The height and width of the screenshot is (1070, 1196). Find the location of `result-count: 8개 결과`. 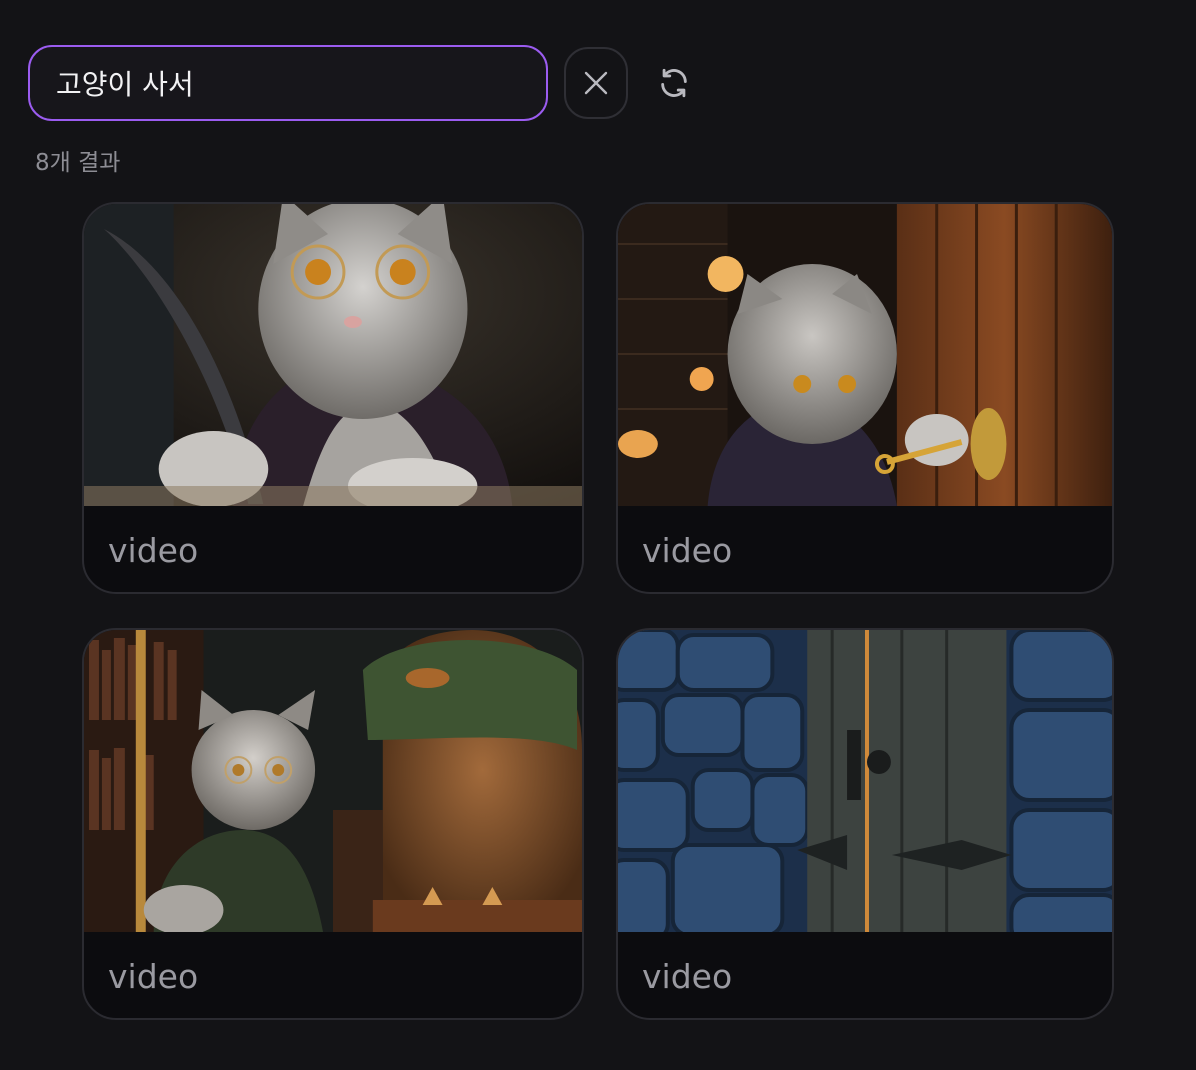

result-count: 8개 결과 is located at coordinates (78, 163).